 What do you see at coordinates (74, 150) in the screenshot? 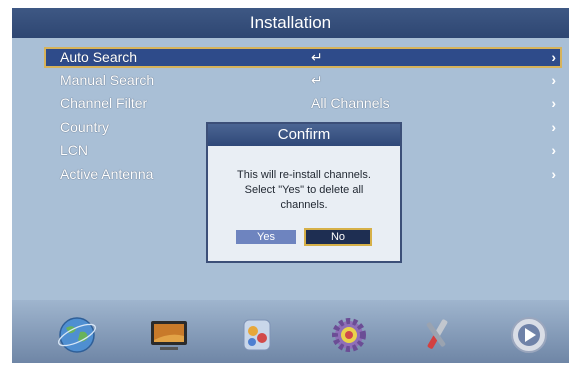
I see `menu-item-label: LCN` at bounding box center [74, 150].